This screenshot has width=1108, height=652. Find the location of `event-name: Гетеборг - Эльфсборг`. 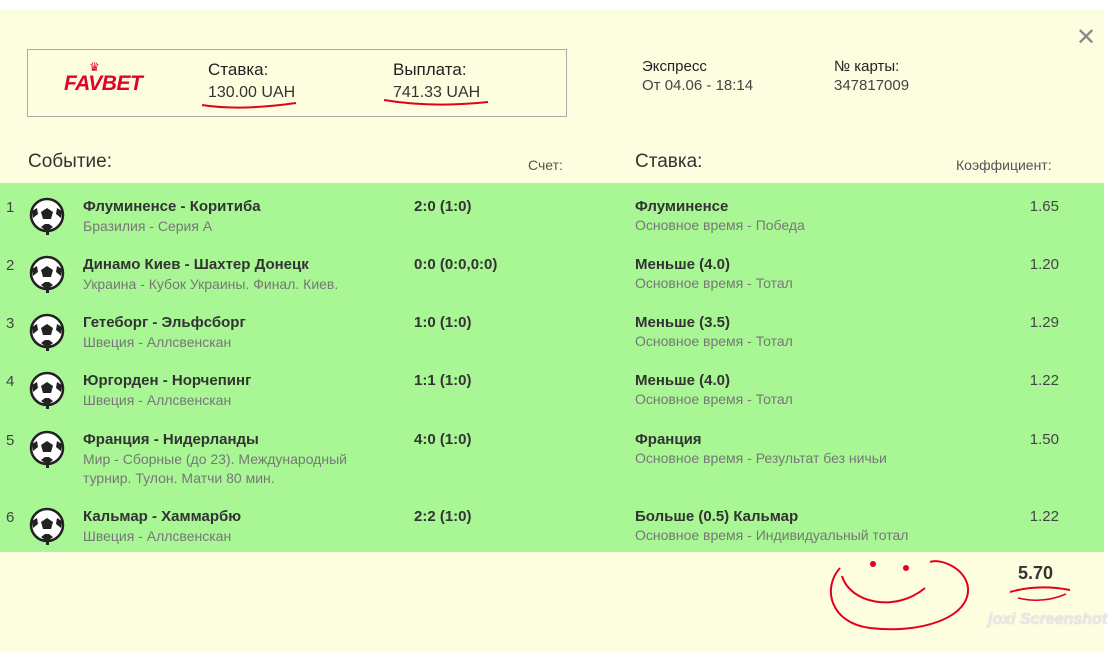

event-name: Гетеборг - Эльфсборг is located at coordinates (164, 322).